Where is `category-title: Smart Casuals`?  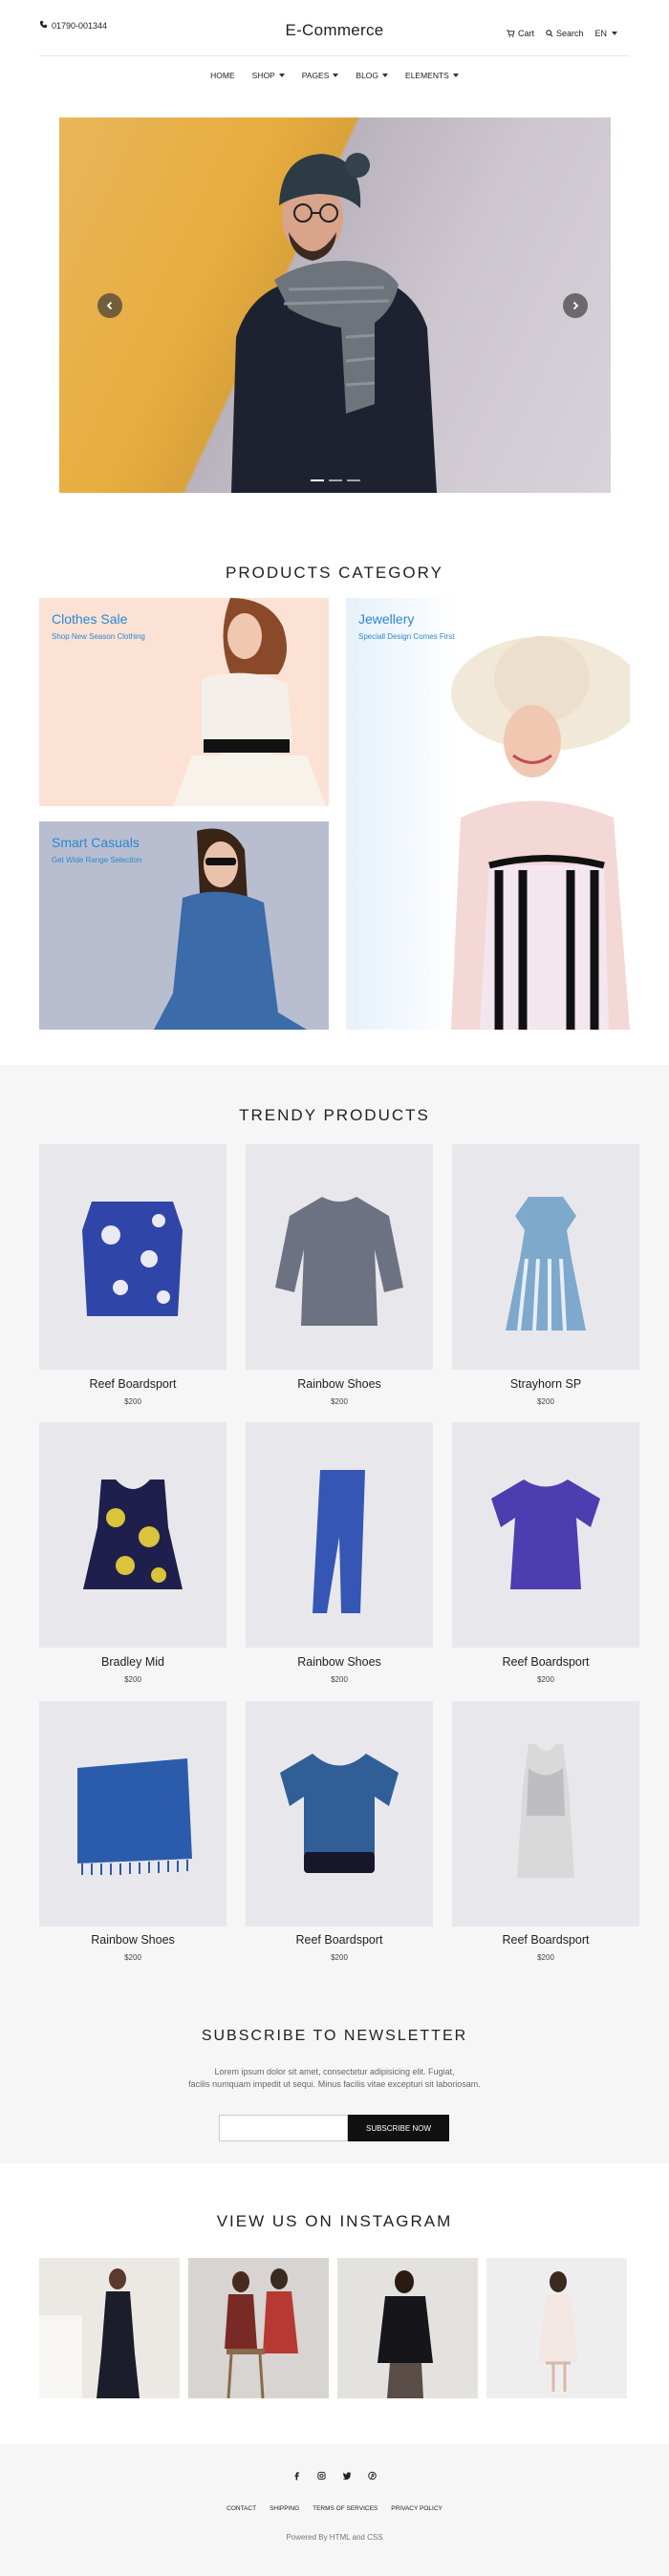
category-title: Smart Casuals is located at coordinates (96, 842).